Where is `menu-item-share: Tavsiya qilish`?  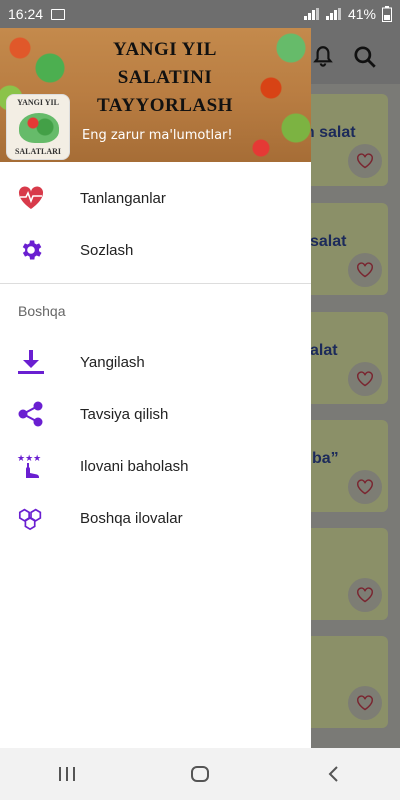
menu-item-share: Tavsiya qilish is located at coordinates (155, 414).